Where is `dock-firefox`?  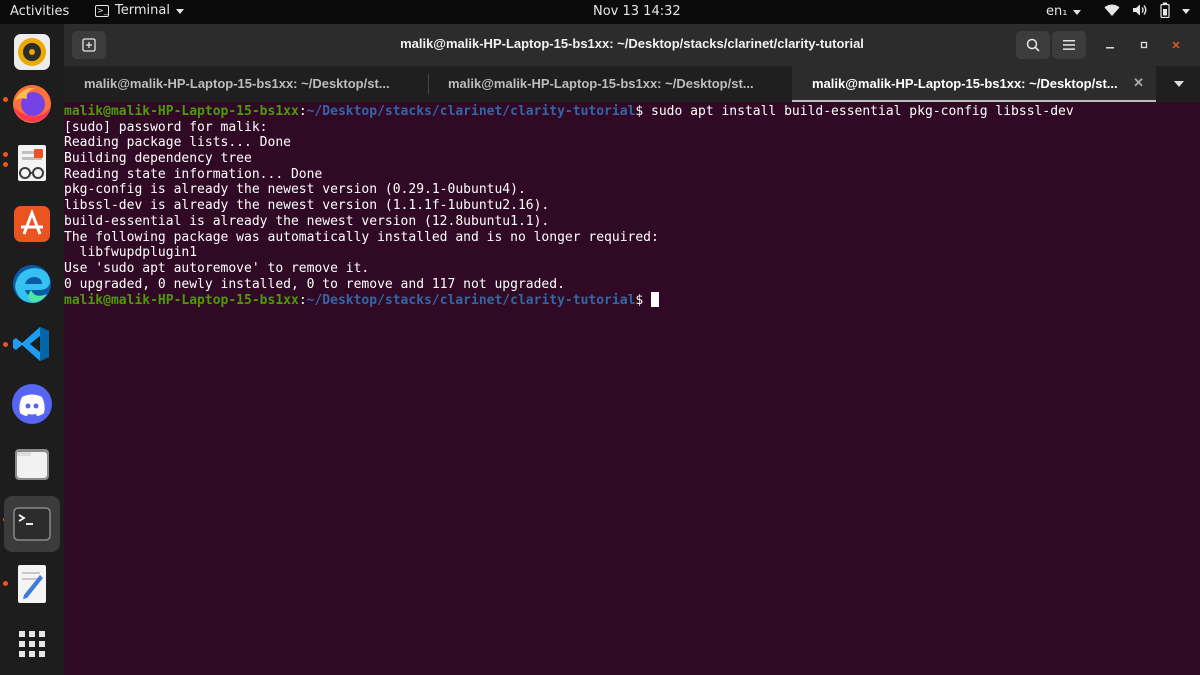 dock-firefox is located at coordinates (32, 104).